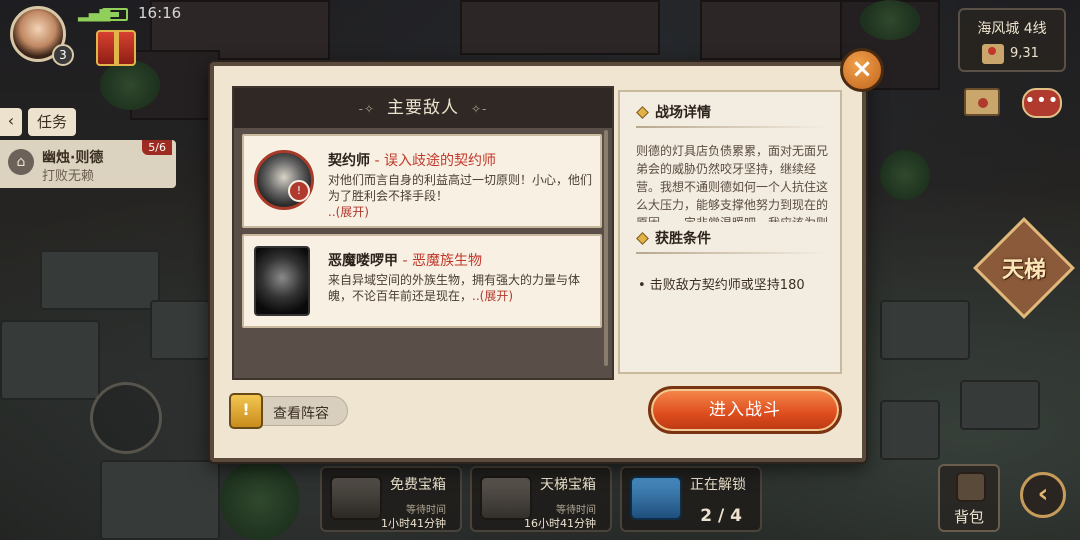  What do you see at coordinates (1012, 40) in the screenshot?
I see `location-box: 海风城 4线 9,31` at bounding box center [1012, 40].